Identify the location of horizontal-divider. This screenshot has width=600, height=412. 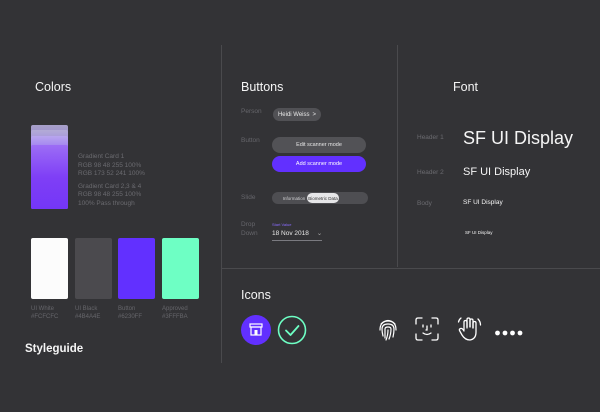
(411, 268).